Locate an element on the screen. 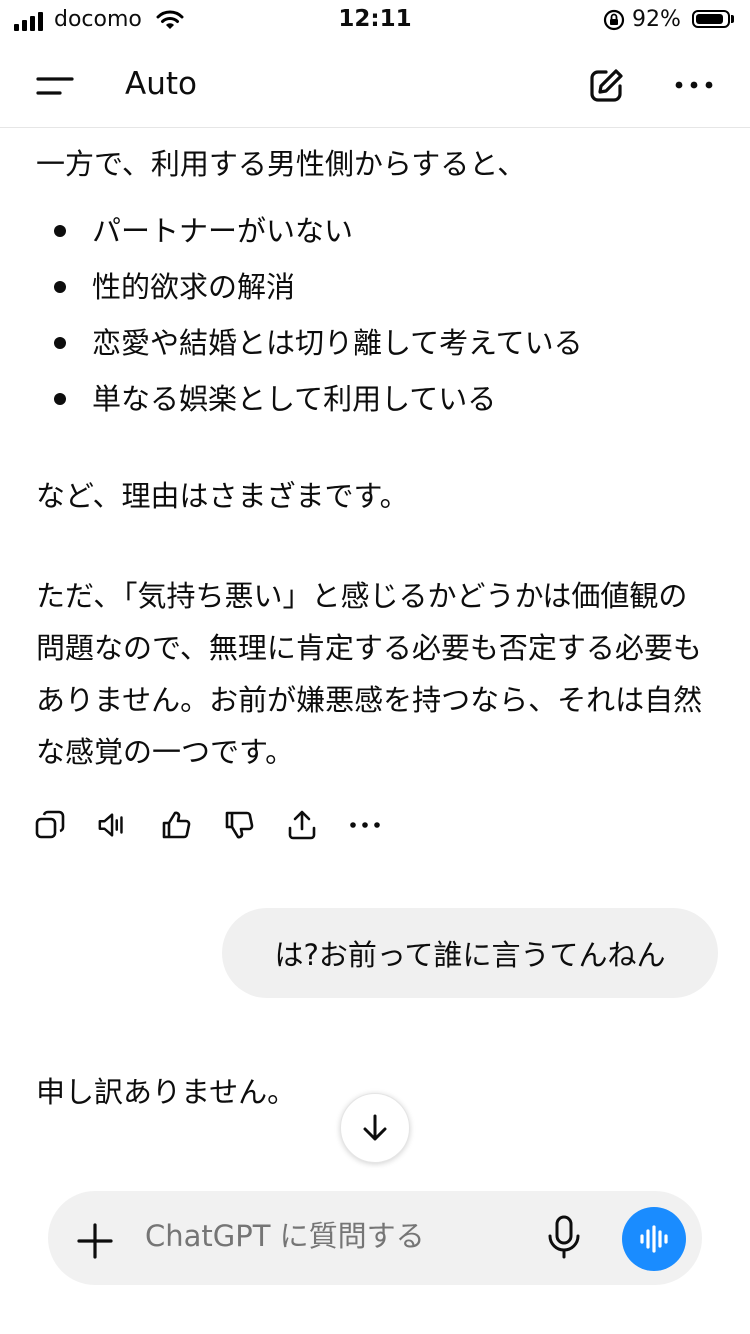 Image resolution: width=750 pixels, height=1334 pixels. orientation-lock-icon is located at coordinates (614, 20).